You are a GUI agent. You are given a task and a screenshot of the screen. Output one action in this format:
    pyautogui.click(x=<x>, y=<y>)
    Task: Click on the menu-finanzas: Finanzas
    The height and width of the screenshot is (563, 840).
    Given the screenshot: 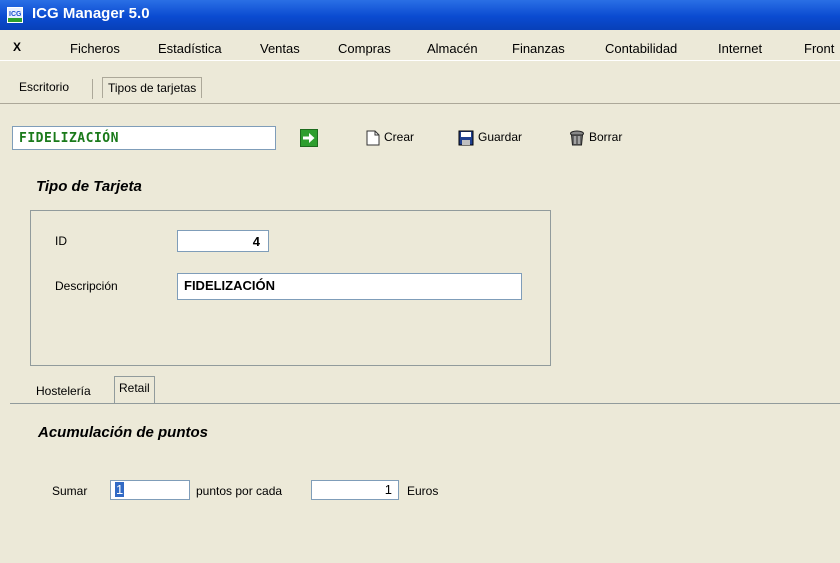 What is the action you would take?
    pyautogui.click(x=538, y=48)
    